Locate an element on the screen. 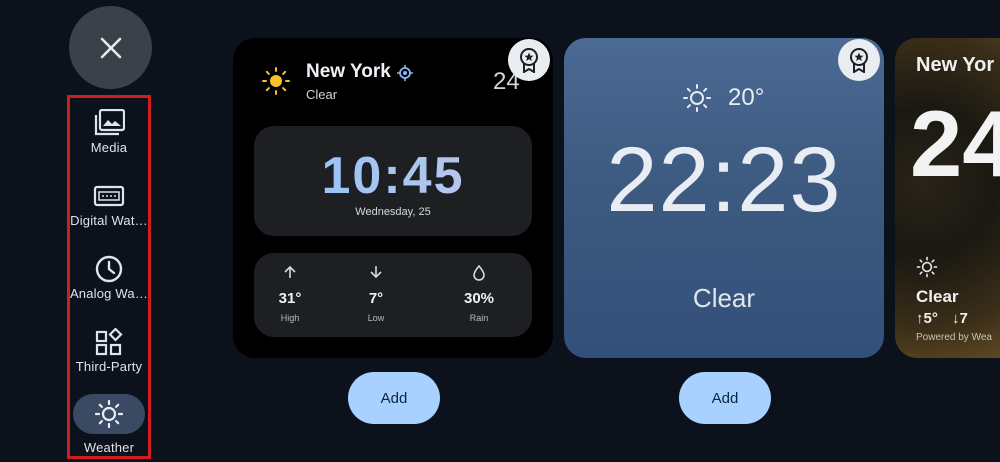 The image size is (1000, 462). temperature-large: 24 is located at coordinates (955, 143).